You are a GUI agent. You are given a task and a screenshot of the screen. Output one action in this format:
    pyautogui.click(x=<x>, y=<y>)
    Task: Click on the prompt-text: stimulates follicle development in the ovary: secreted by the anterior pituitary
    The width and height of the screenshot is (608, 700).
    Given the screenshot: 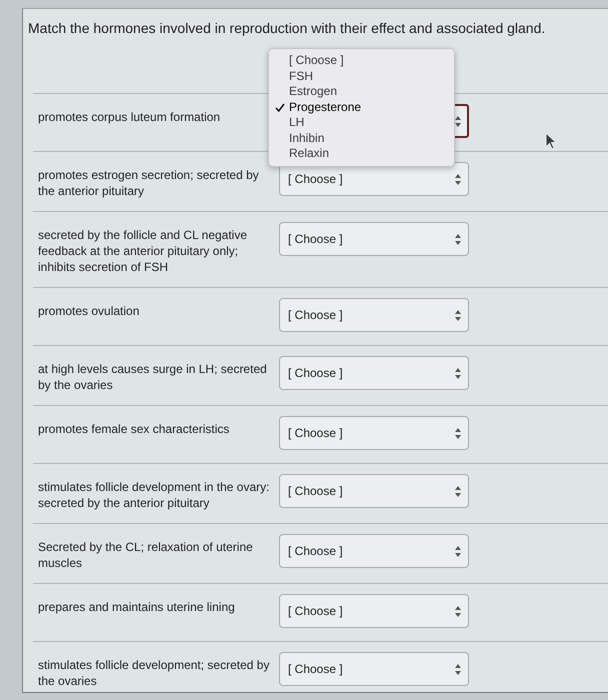 What is the action you would take?
    pyautogui.click(x=154, y=495)
    